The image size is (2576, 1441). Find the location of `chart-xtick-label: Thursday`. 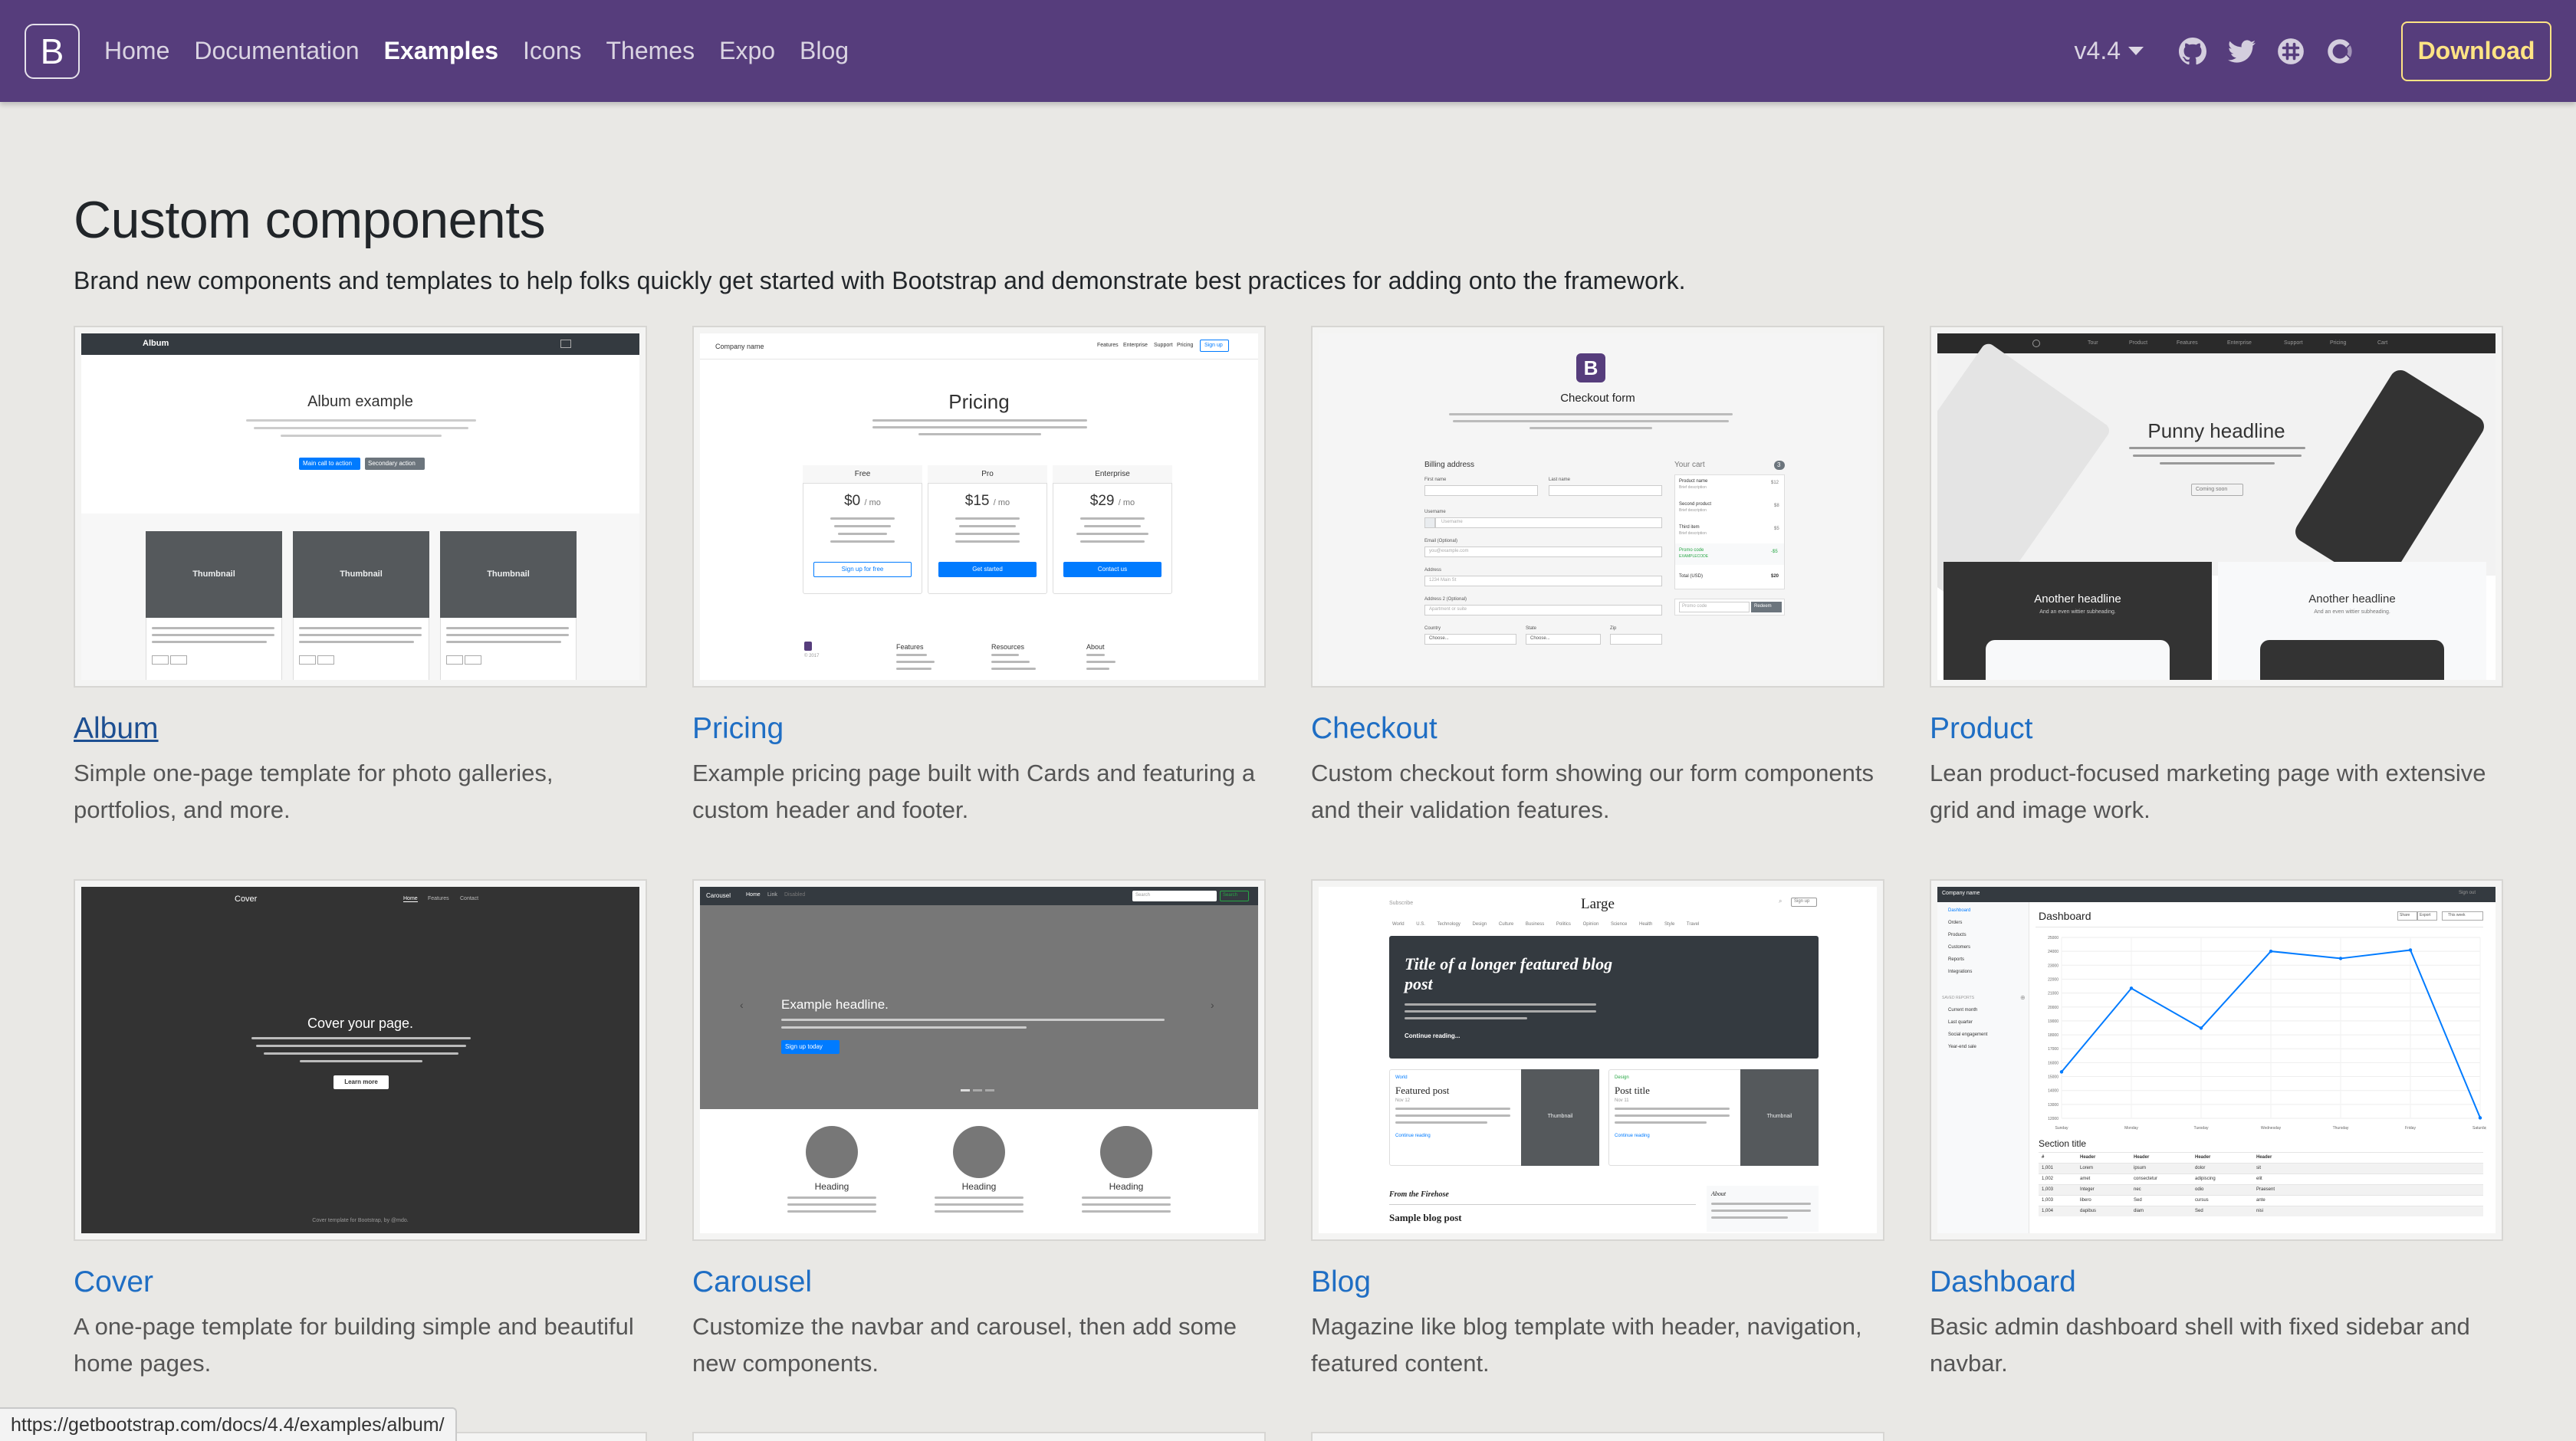

chart-xtick-label: Thursday is located at coordinates (2341, 1128).